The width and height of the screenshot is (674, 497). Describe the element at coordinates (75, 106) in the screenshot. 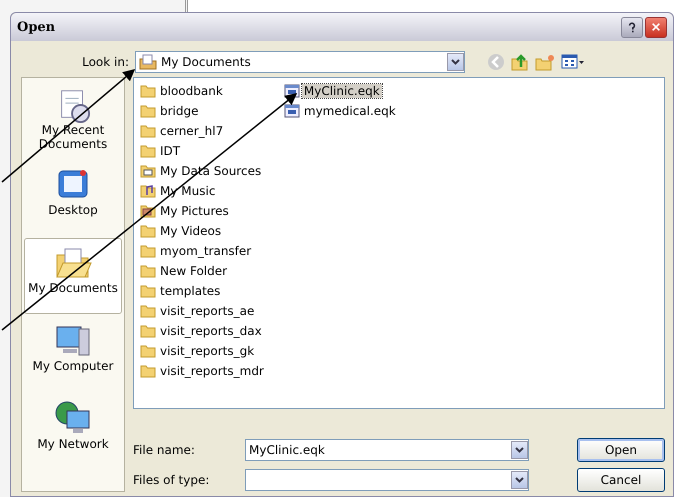

I see `recent-documents-icon` at that location.